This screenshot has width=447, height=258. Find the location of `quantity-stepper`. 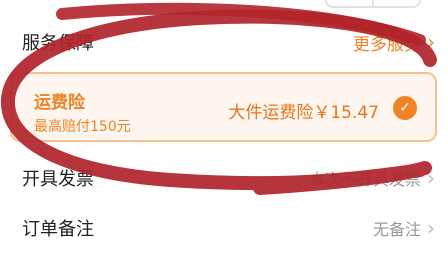

quantity-stepper is located at coordinates (373, 4).